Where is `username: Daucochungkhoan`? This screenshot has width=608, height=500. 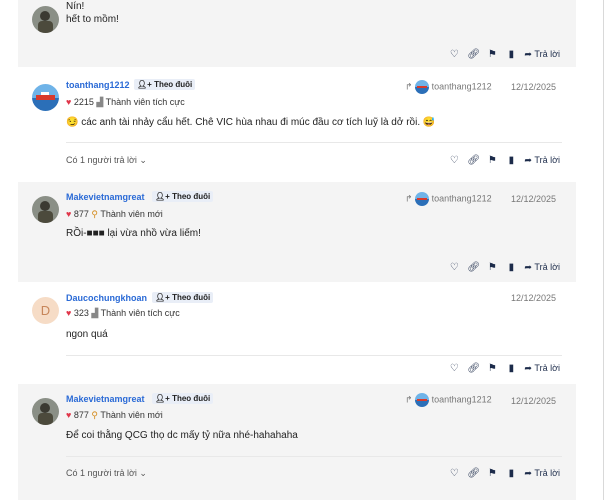
username: Daucochungkhoan is located at coordinates (106, 298).